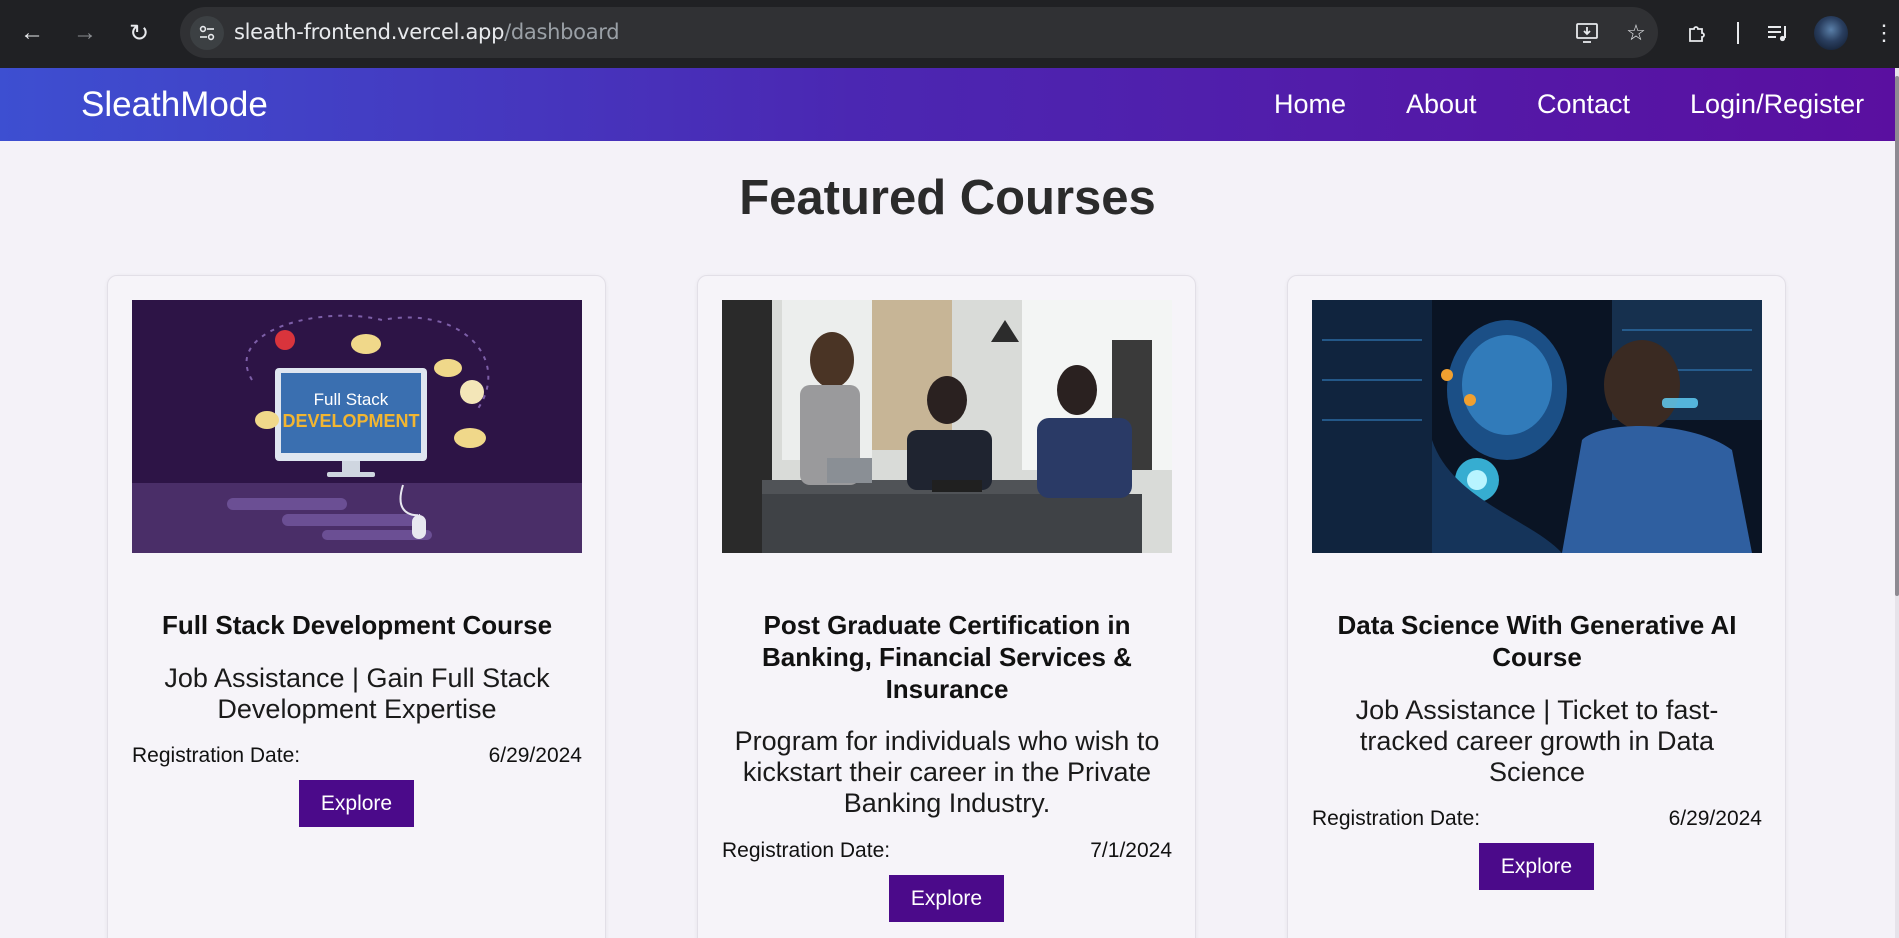 The image size is (1899, 938). I want to click on page-scrollbar, so click(1897, 503).